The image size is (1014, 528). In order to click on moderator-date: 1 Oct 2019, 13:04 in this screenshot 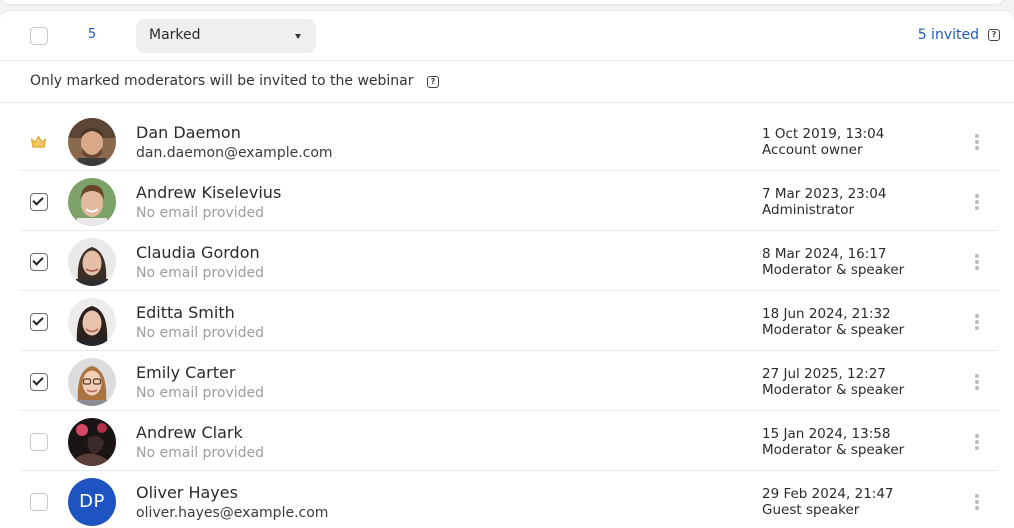, I will do `click(823, 134)`.